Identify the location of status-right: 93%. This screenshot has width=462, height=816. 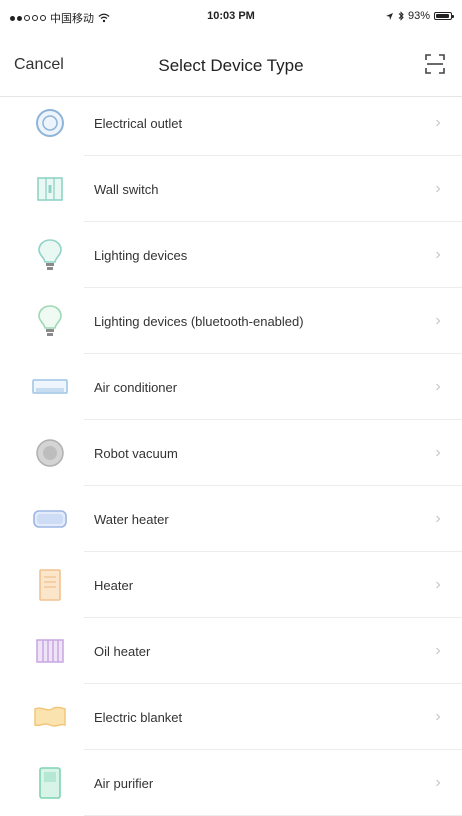
(419, 16).